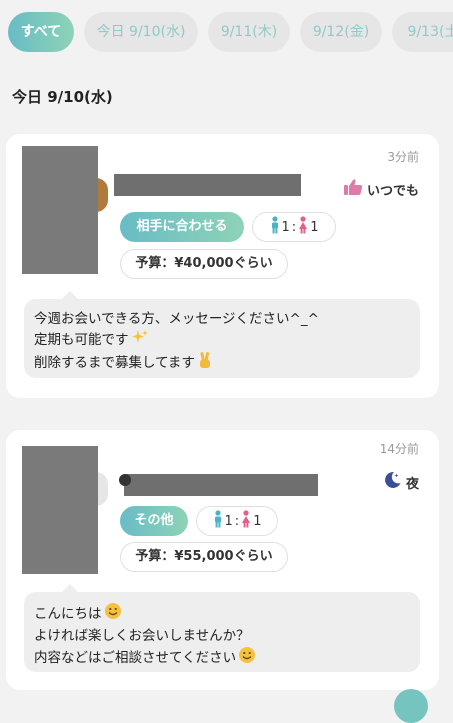 Image resolution: width=453 pixels, height=723 pixels. What do you see at coordinates (135, 658) in the screenshot?
I see `message-line: 内容などはご相談させてください` at bounding box center [135, 658].